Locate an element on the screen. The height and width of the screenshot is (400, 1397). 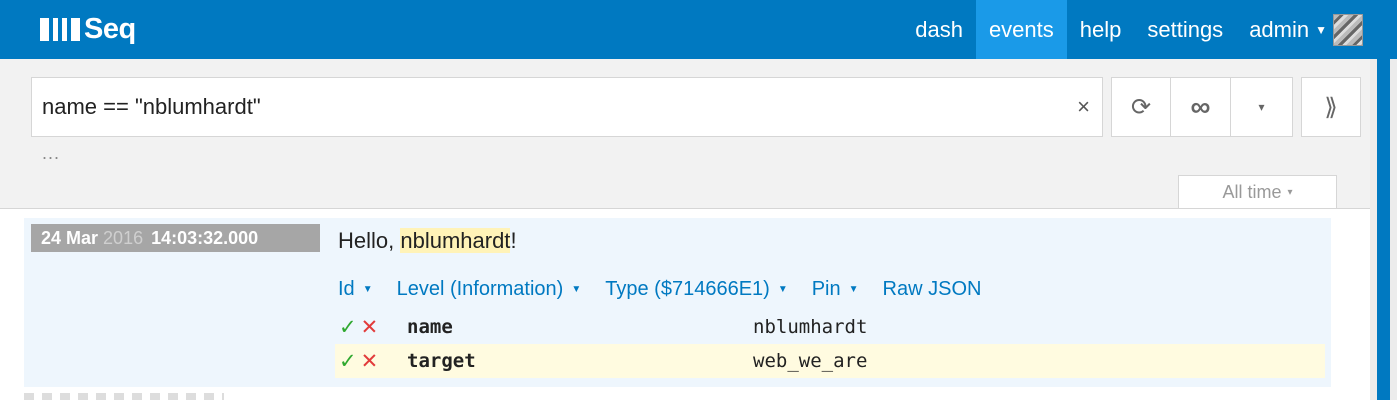
event-date: 24 Mar is located at coordinates (70, 237).